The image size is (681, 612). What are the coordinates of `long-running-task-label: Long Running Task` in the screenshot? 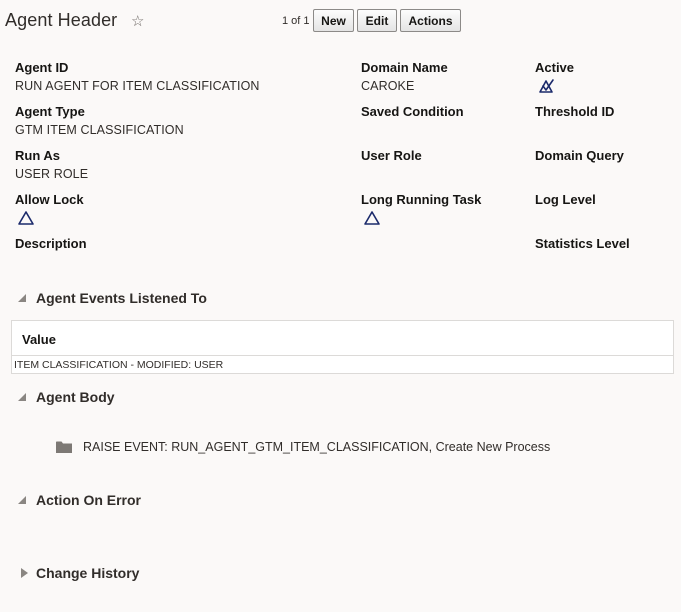 It's located at (421, 199).